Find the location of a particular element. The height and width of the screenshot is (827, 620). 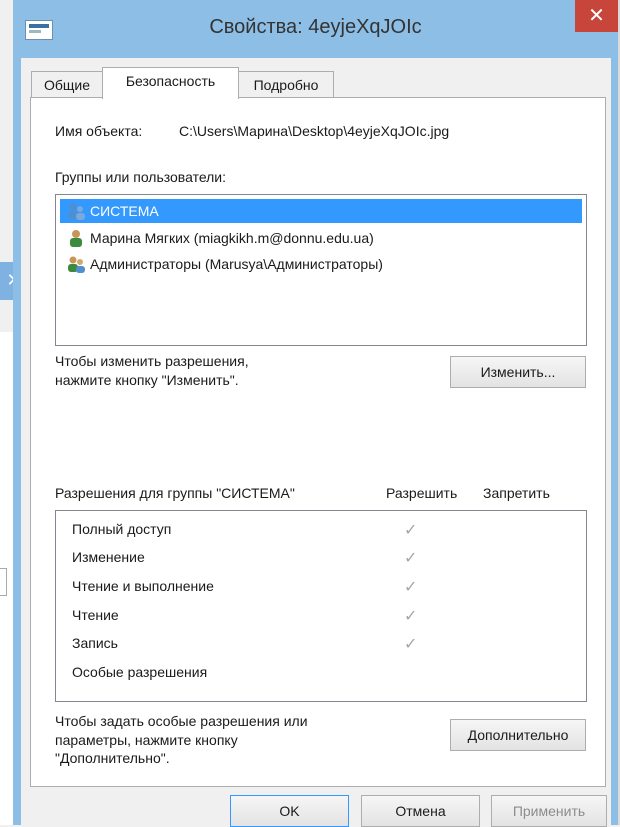

advanced-hint-line3: "Дополнительно". is located at coordinates (112, 758).